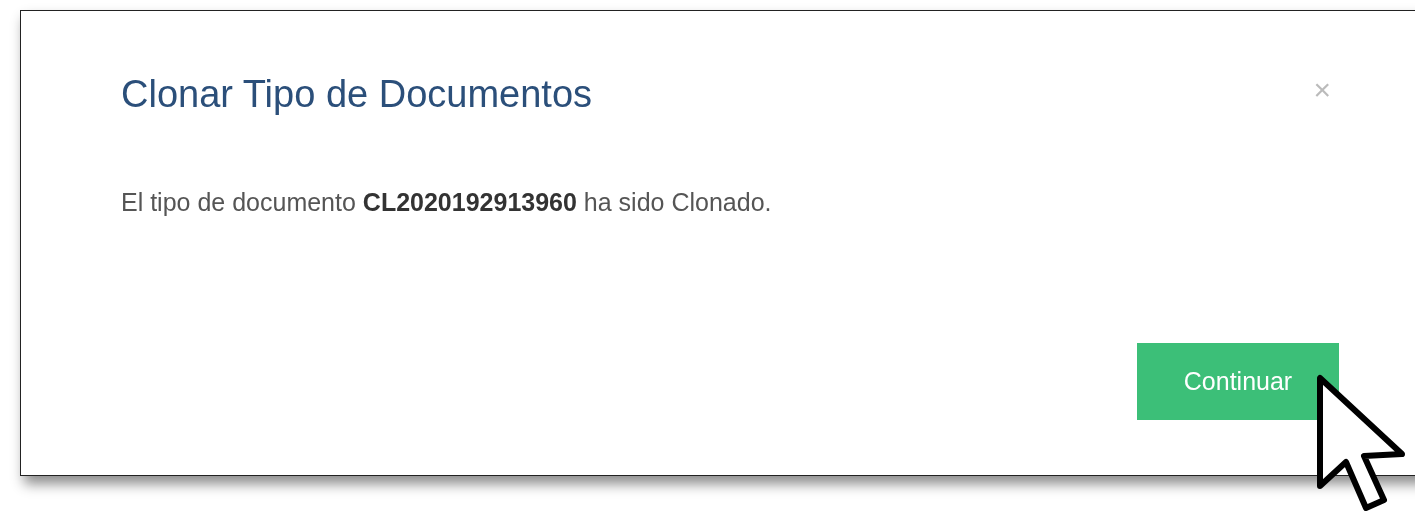 This screenshot has width=1415, height=514. Describe the element at coordinates (447, 202) in the screenshot. I see `message-text: El tipo de documento CL2020192913960 ha sido Clonado.` at that location.